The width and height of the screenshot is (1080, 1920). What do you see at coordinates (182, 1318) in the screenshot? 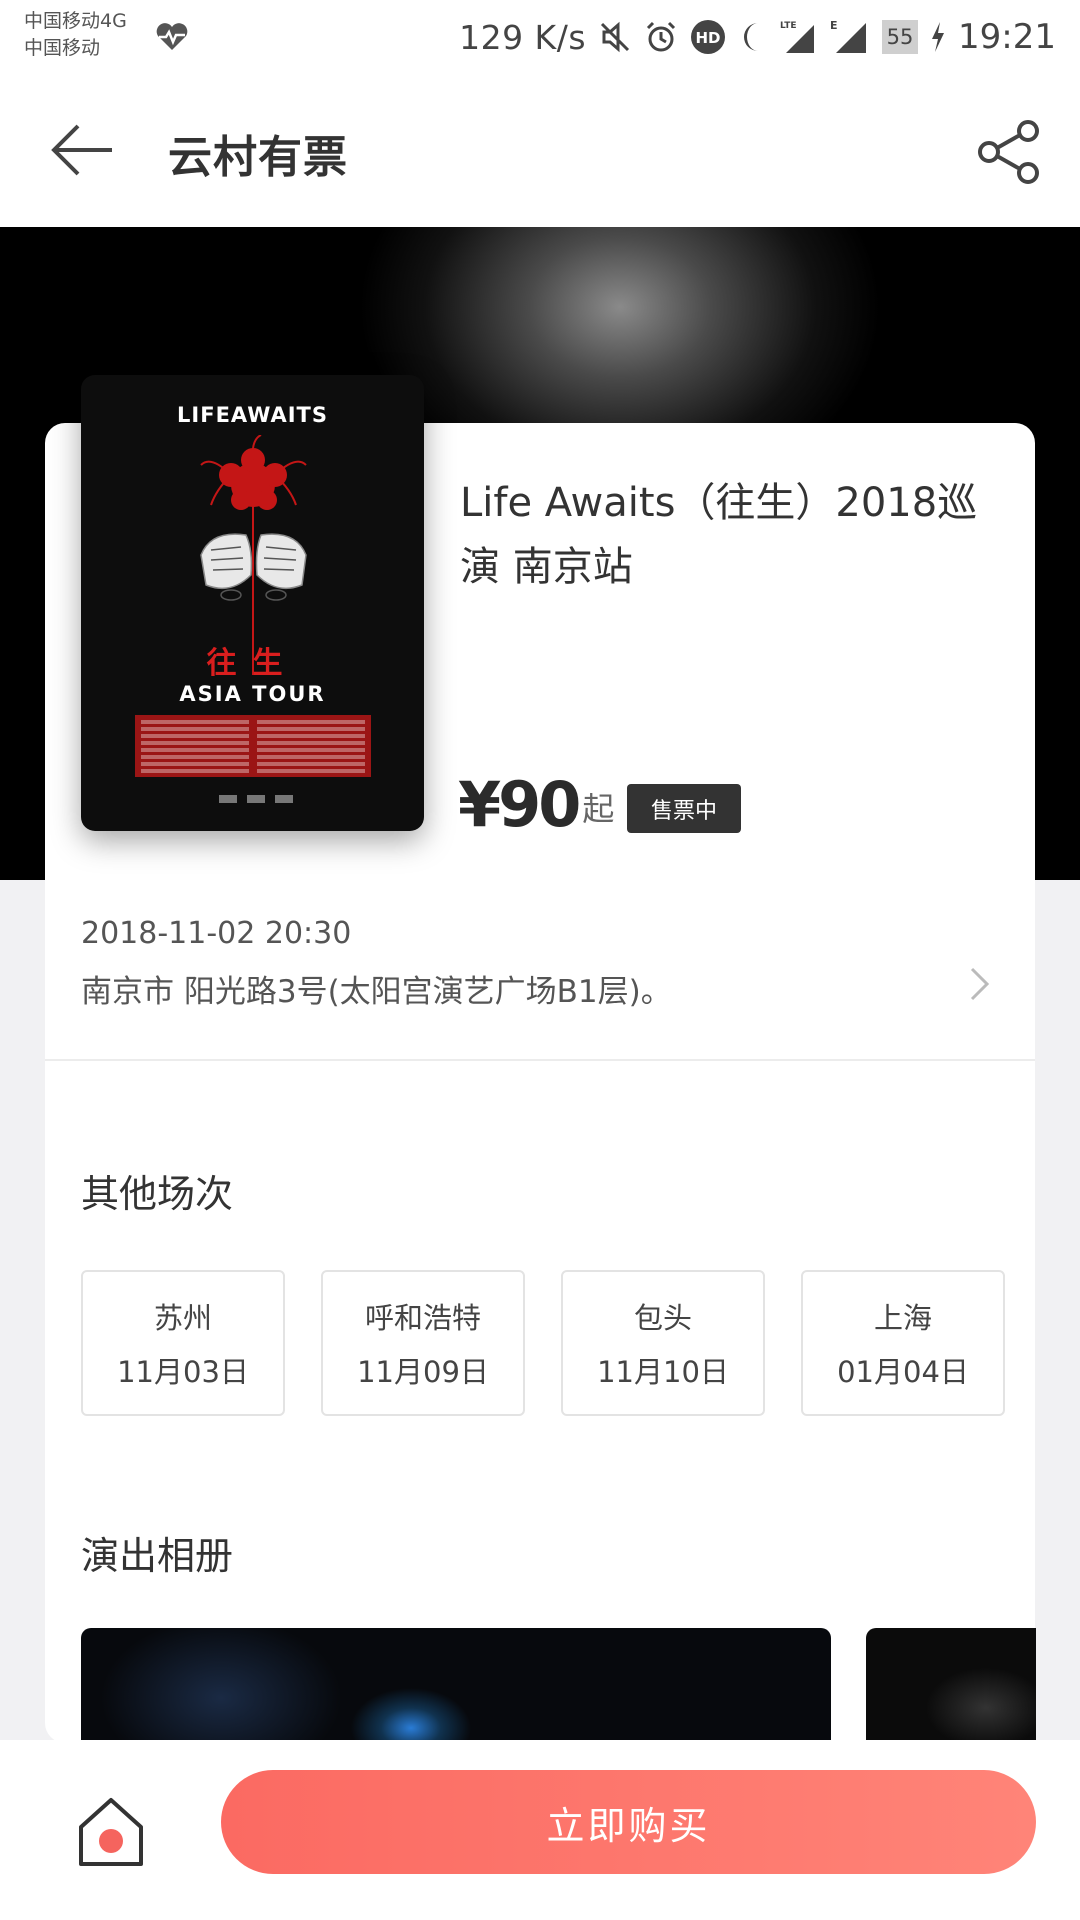
I see `session-city: 苏州` at bounding box center [182, 1318].